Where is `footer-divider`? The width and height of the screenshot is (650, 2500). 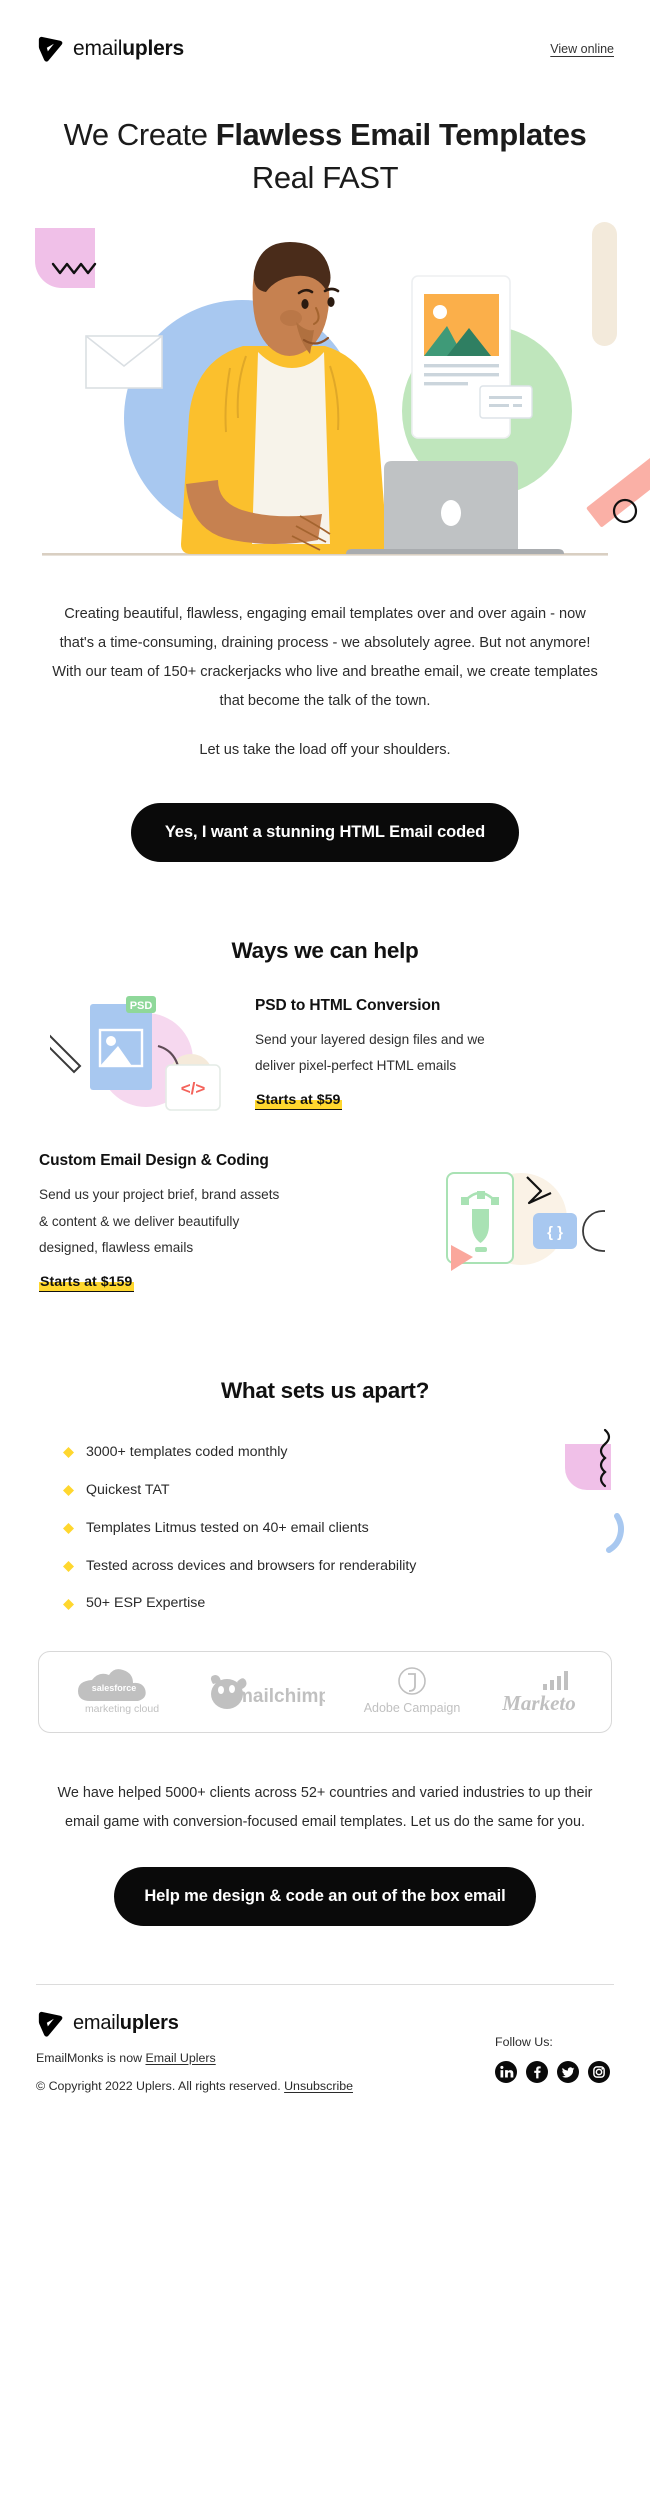
footer-divider is located at coordinates (325, 1984).